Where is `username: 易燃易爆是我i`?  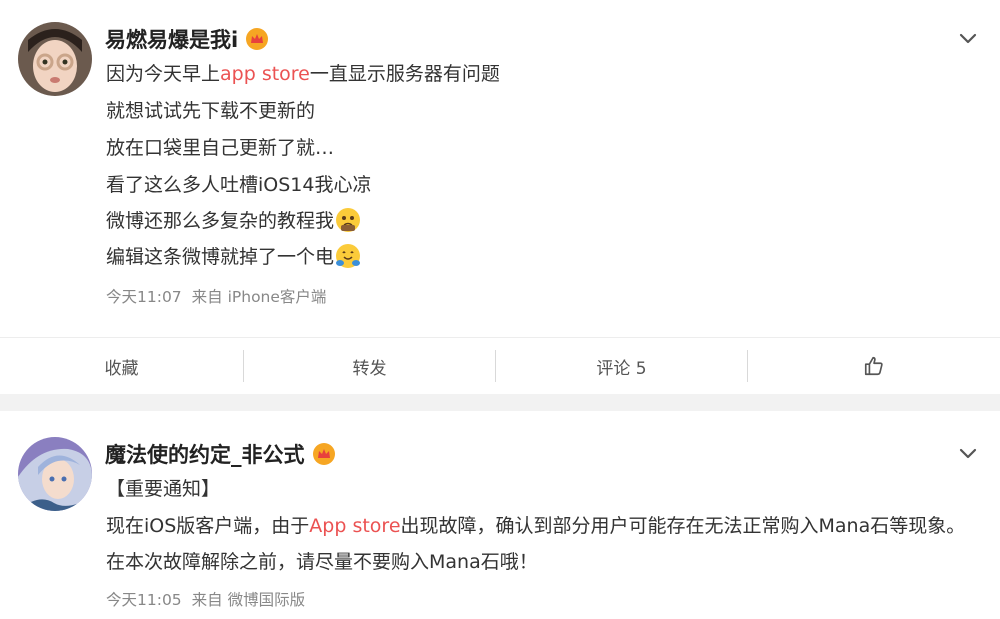
username: 易燃易爆是我i is located at coordinates (187, 39).